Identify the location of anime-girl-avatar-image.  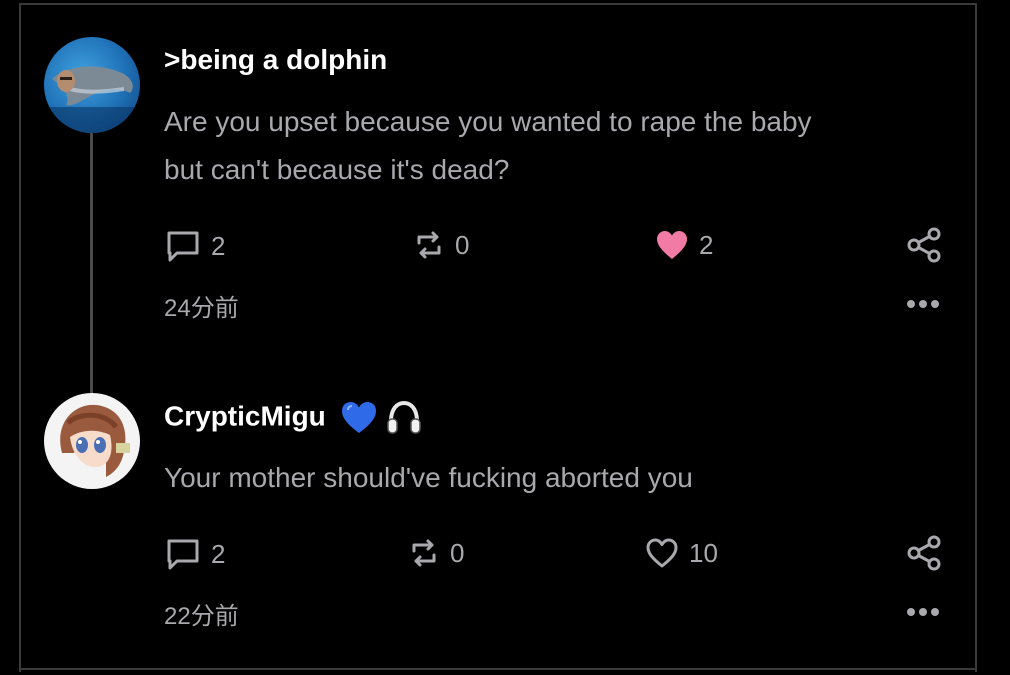
(95, 440).